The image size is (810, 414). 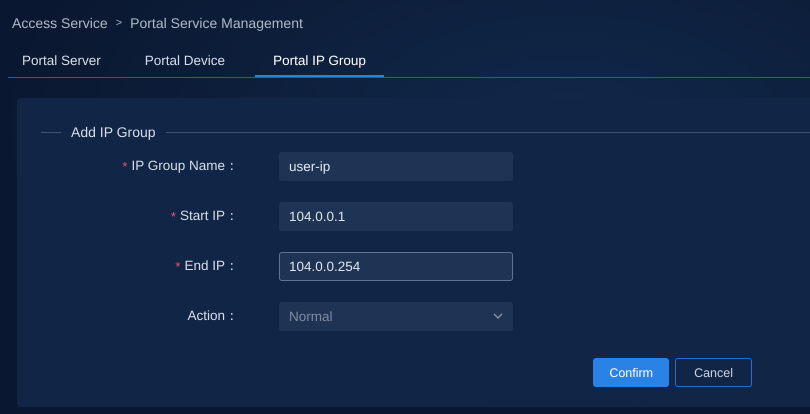 What do you see at coordinates (498, 316) in the screenshot?
I see `chevron-down-icon` at bounding box center [498, 316].